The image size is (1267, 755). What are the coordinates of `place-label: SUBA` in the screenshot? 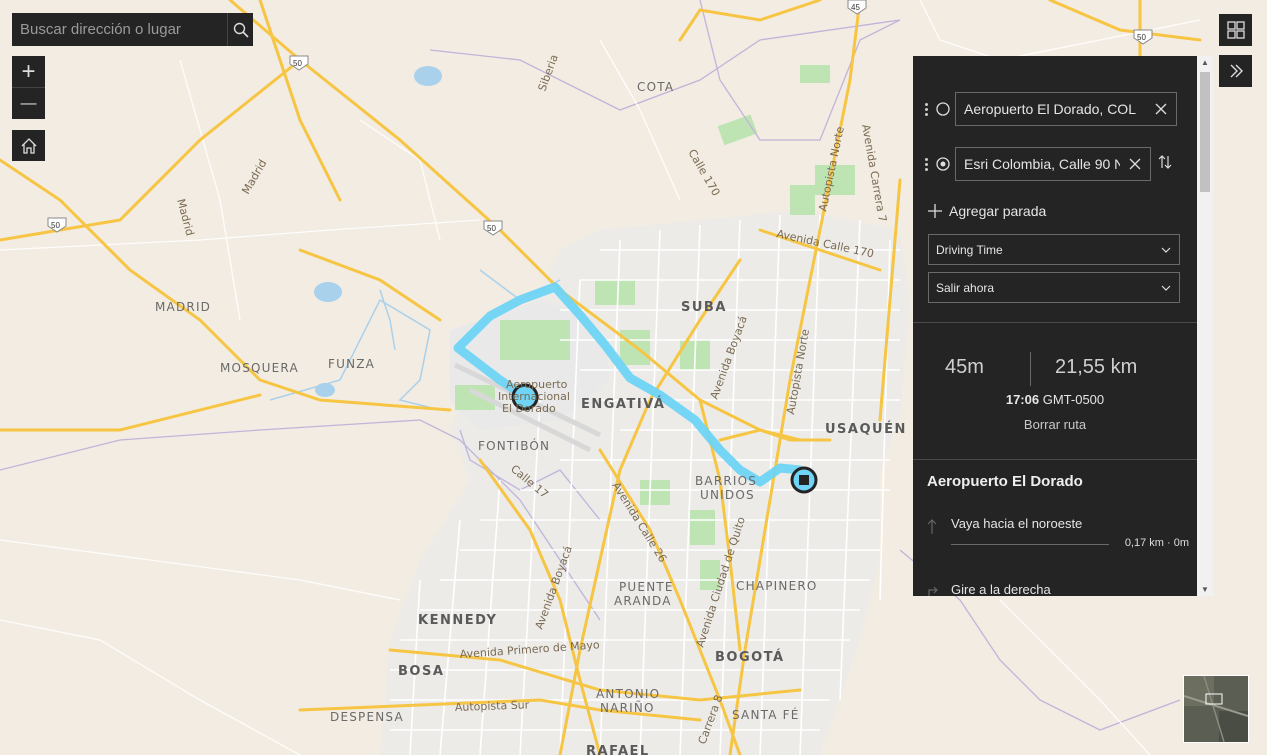 It's located at (704, 307).